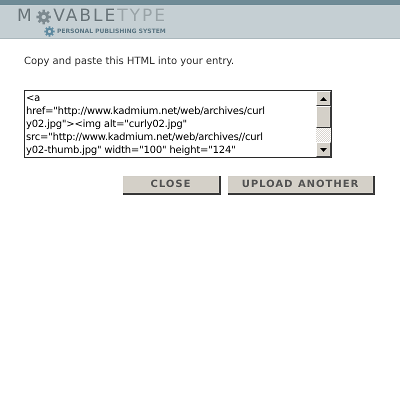 This screenshot has height=400, width=400. What do you see at coordinates (172, 185) in the screenshot?
I see `action-button: CLOSE` at bounding box center [172, 185].